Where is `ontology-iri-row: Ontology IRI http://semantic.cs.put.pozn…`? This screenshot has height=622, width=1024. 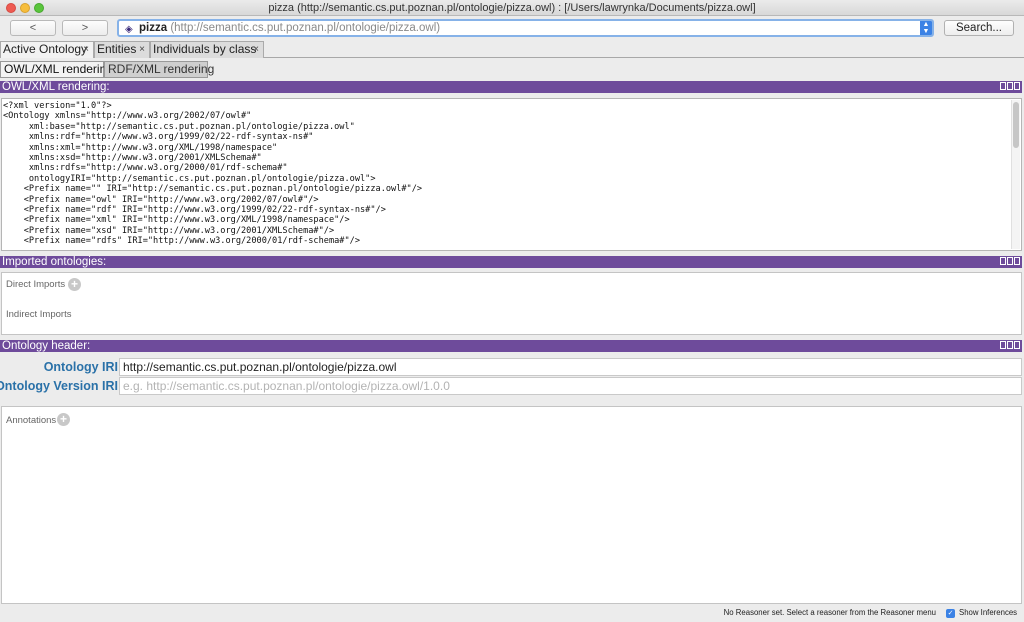
ontology-iri-row: Ontology IRI http://semantic.cs.put.pozn… is located at coordinates (512, 367).